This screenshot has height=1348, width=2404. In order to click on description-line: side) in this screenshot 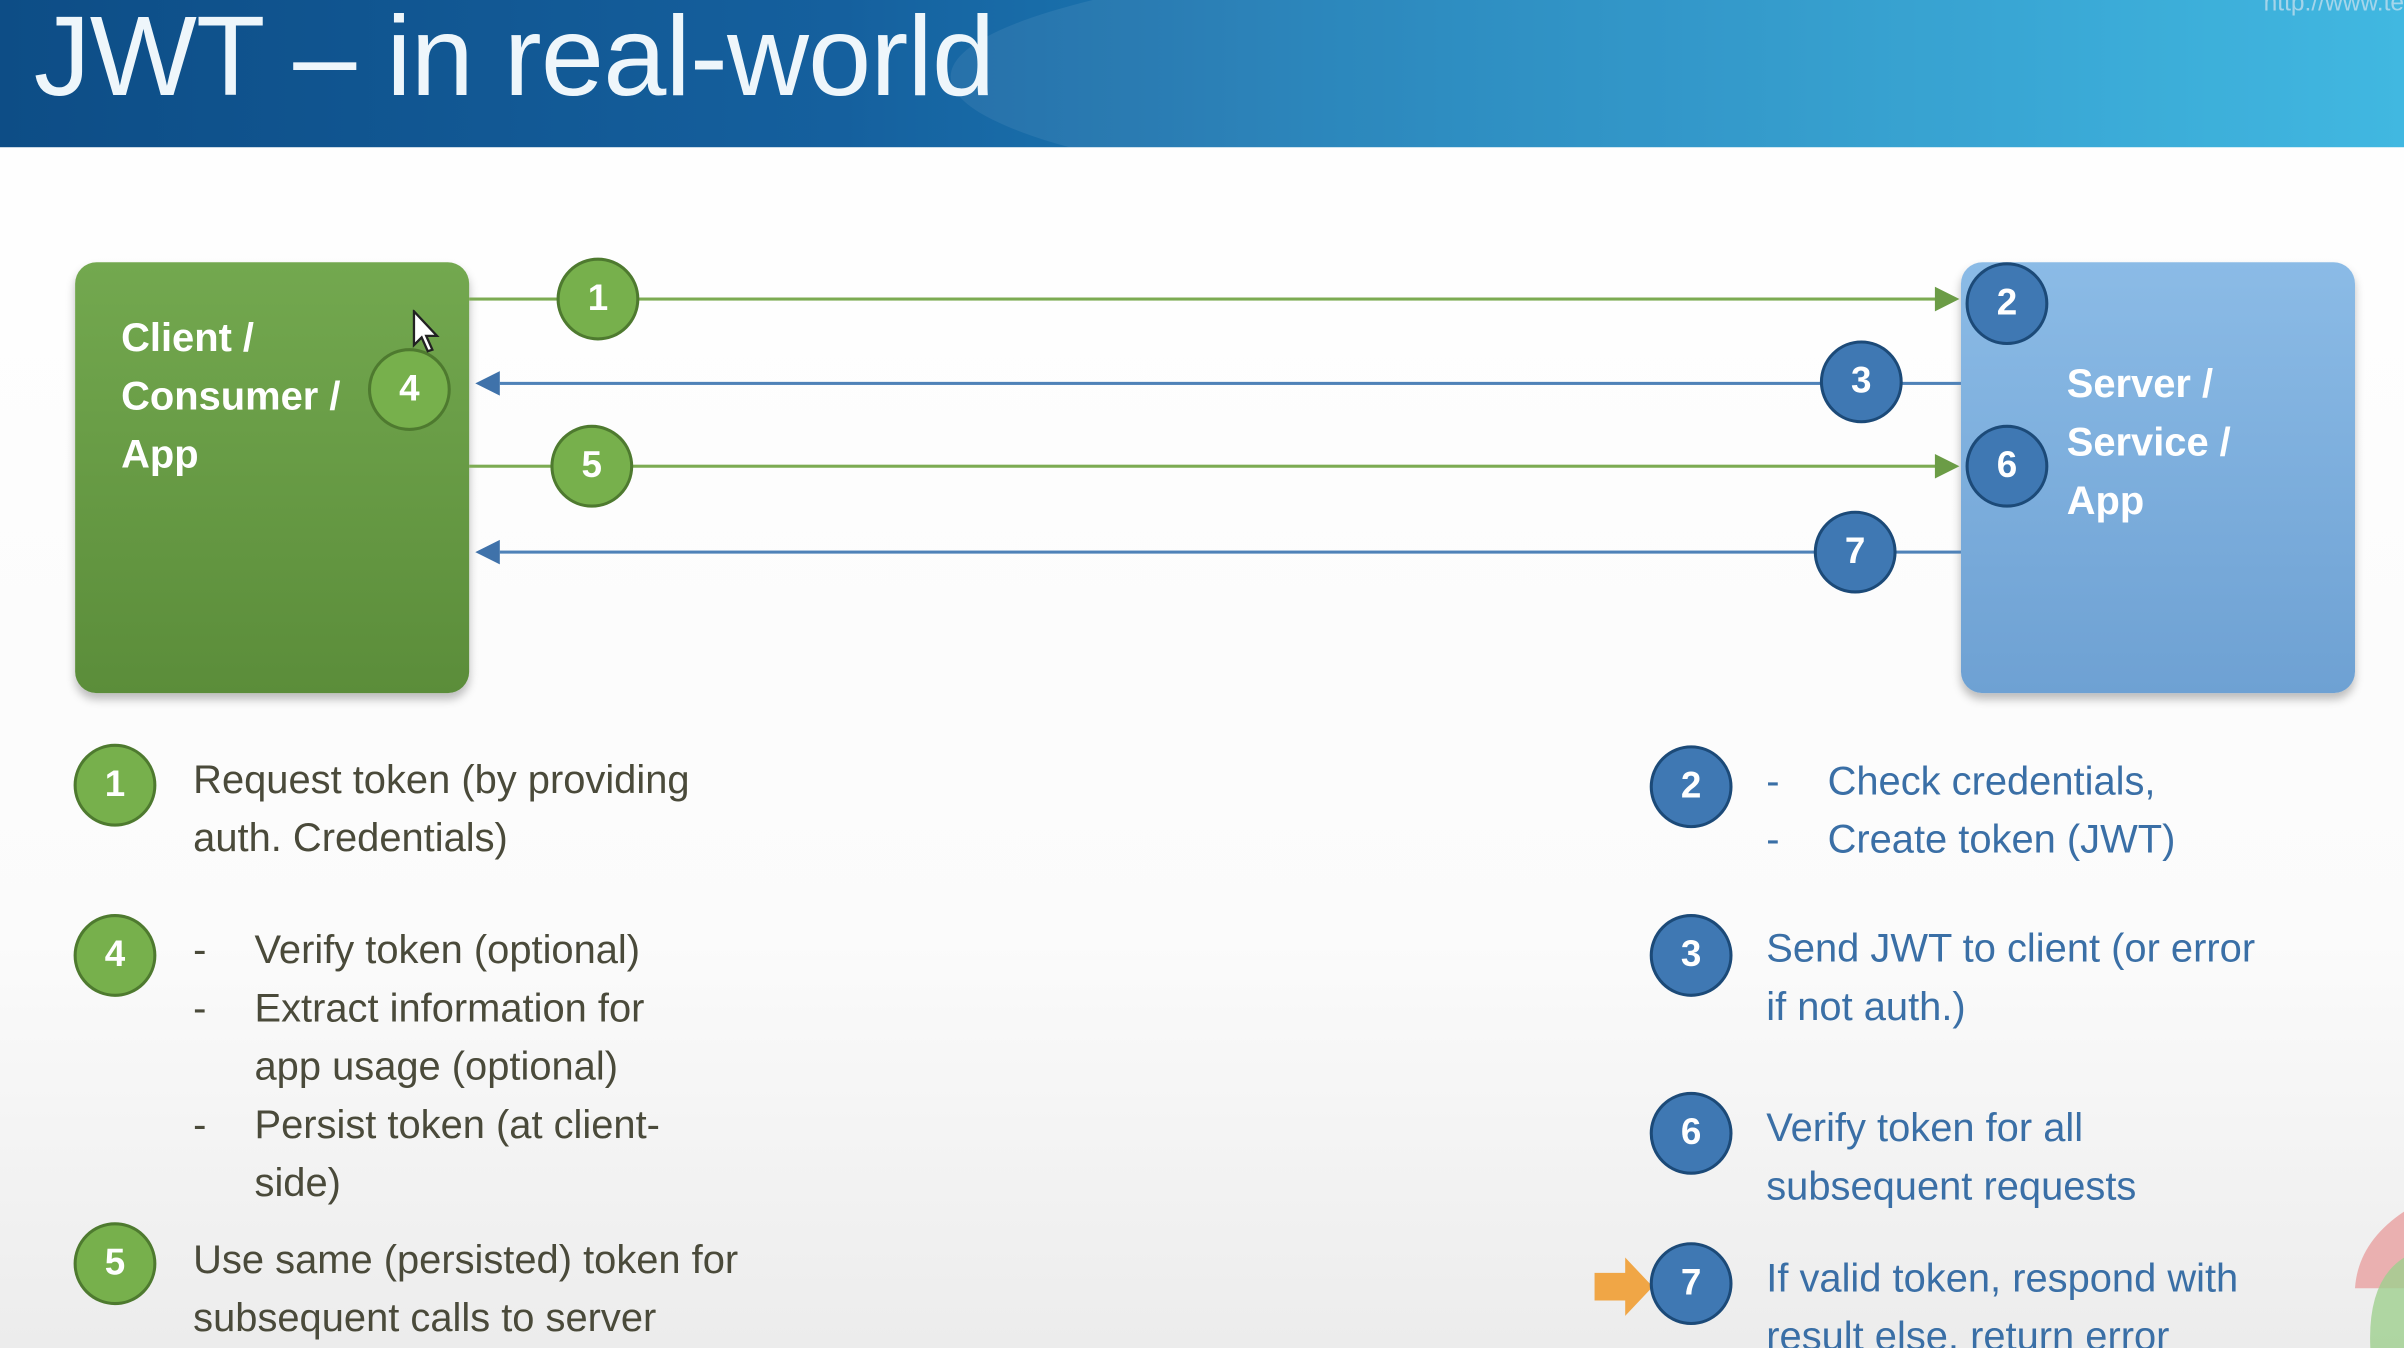, I will do `click(297, 1182)`.